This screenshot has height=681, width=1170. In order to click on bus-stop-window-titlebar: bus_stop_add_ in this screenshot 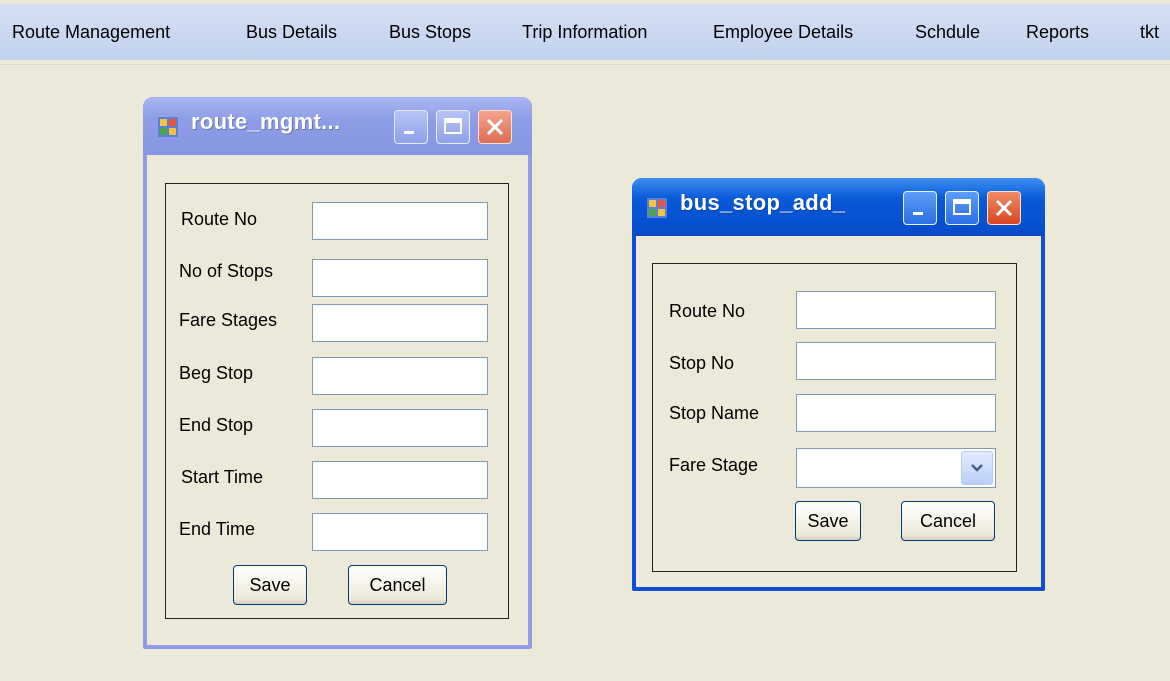, I will do `click(838, 207)`.